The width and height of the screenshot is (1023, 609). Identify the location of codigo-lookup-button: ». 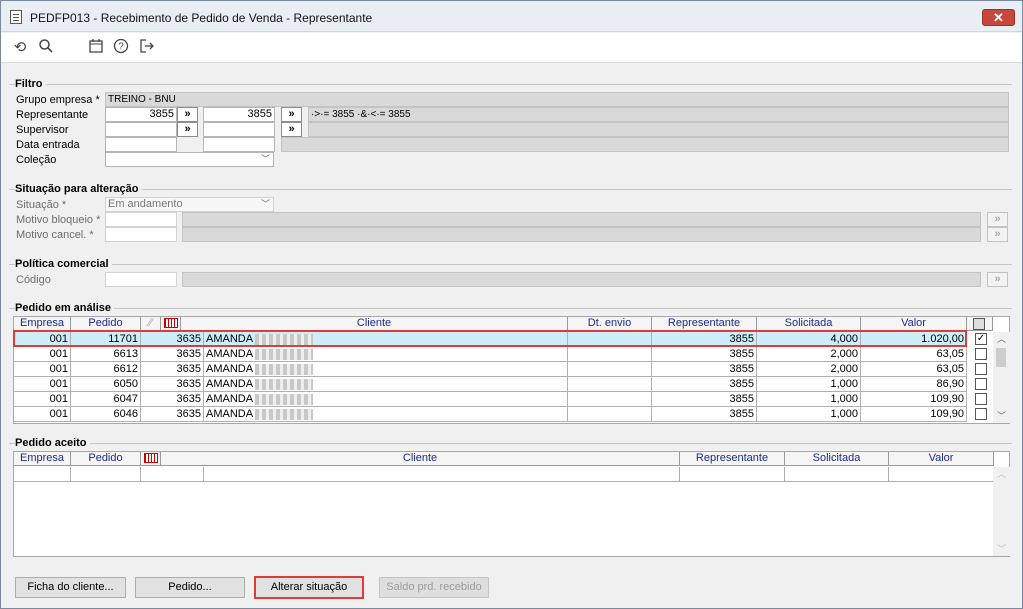
(997, 279).